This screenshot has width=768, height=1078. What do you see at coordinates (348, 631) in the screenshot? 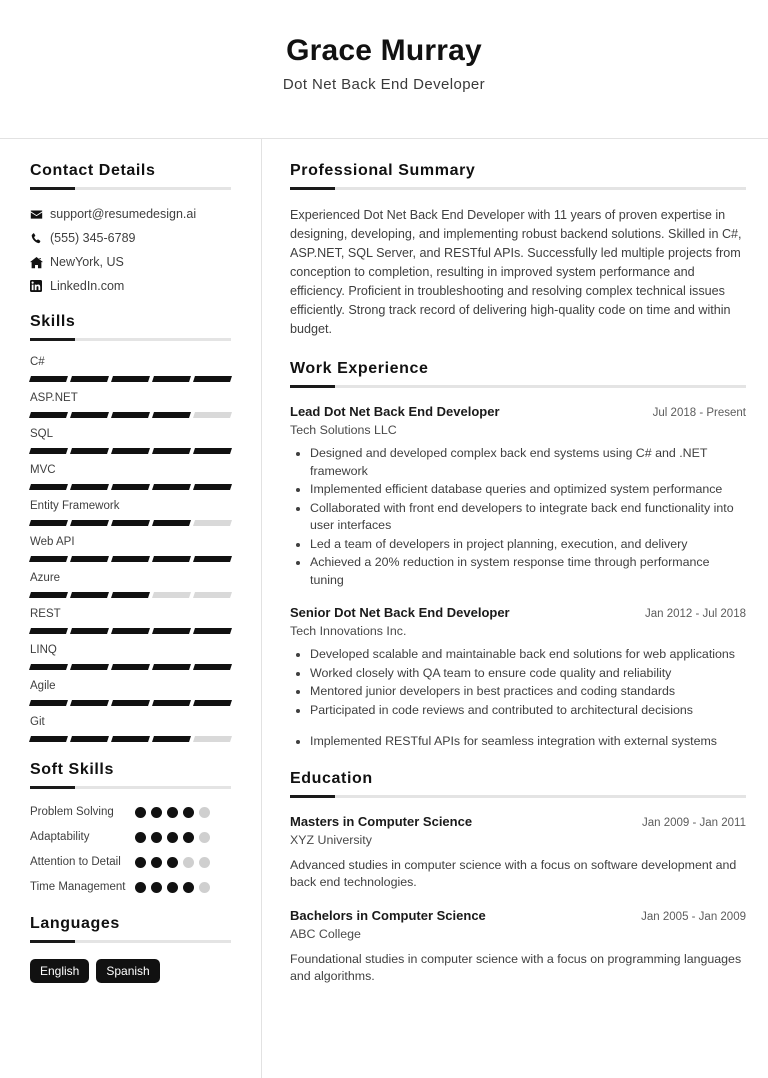
I see `experience-organization: Tech Innovations Inc.` at bounding box center [348, 631].